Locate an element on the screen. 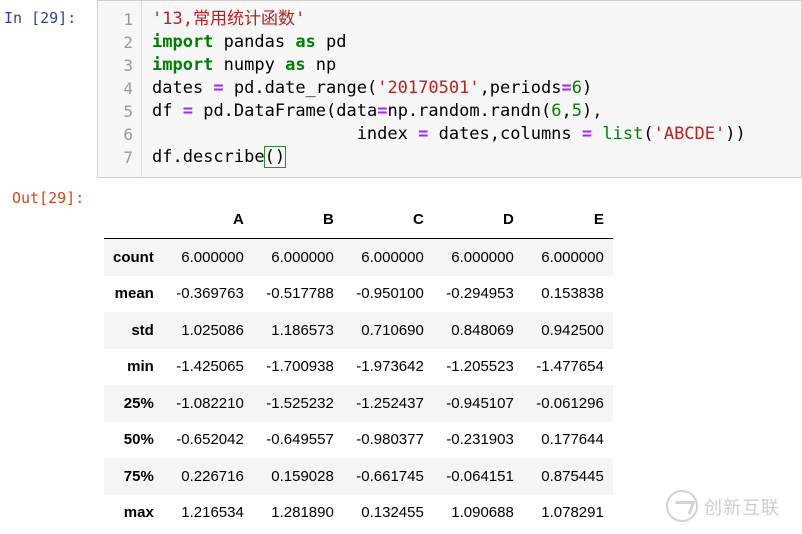 The image size is (802, 534). table-cell: 0.153838 is located at coordinates (572, 294).